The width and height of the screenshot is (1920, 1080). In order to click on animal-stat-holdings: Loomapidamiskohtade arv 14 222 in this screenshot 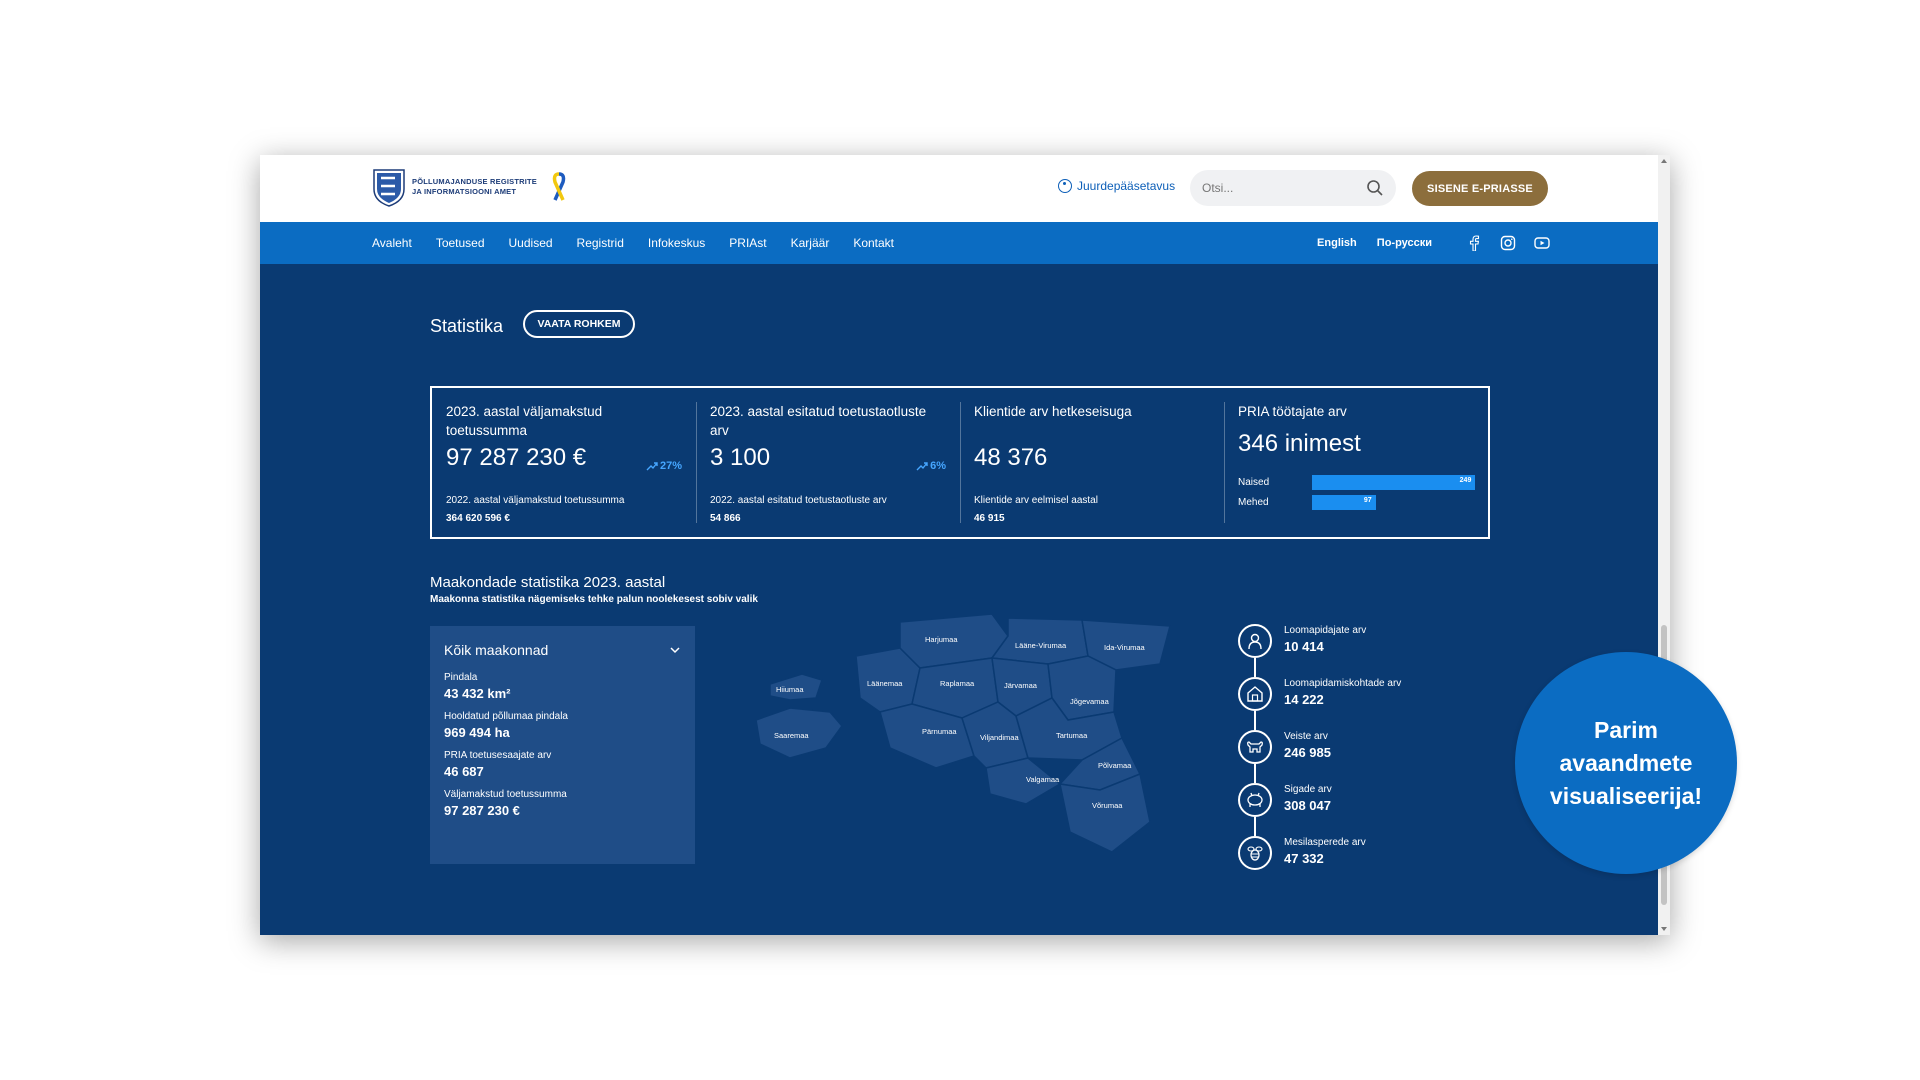, I will do `click(1368, 703)`.